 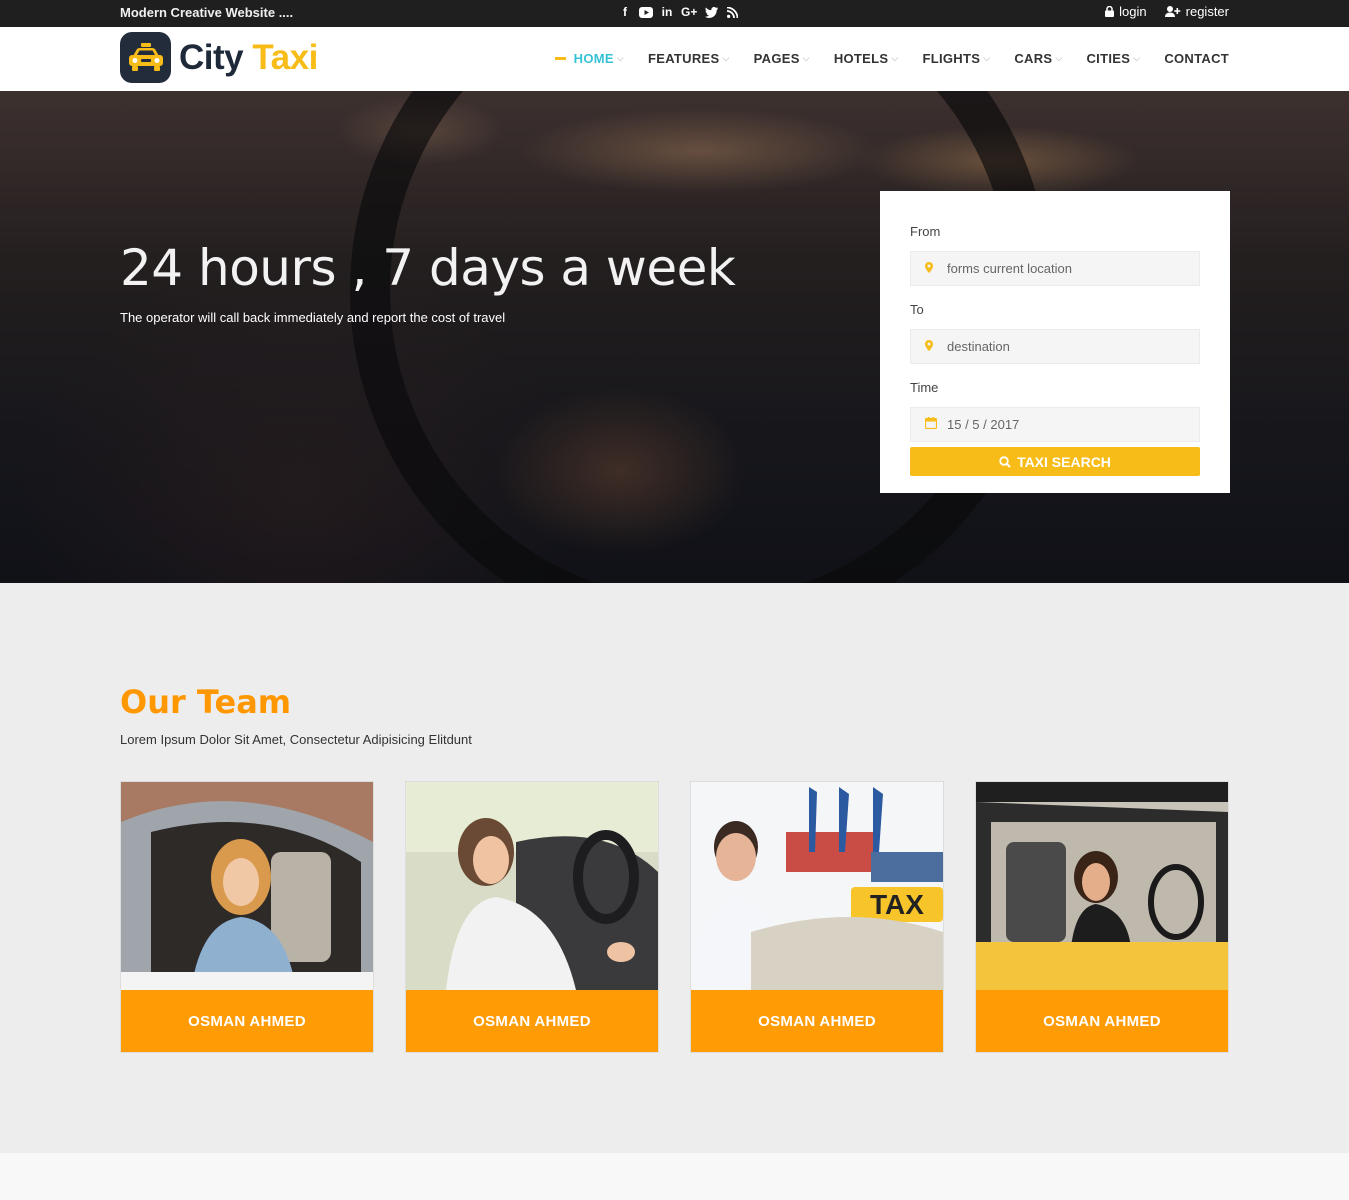 I want to click on to-label: To, so click(x=917, y=309).